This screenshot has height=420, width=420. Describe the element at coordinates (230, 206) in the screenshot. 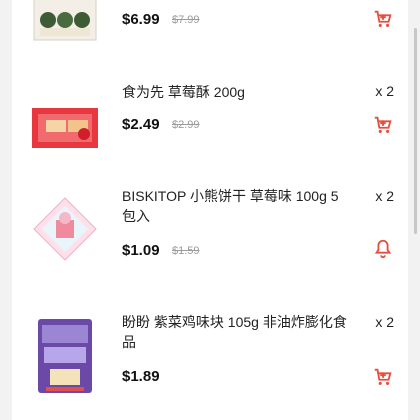

I see `product-title: BISKITOP 小熊饼干 草莓味 100g 5包入` at that location.